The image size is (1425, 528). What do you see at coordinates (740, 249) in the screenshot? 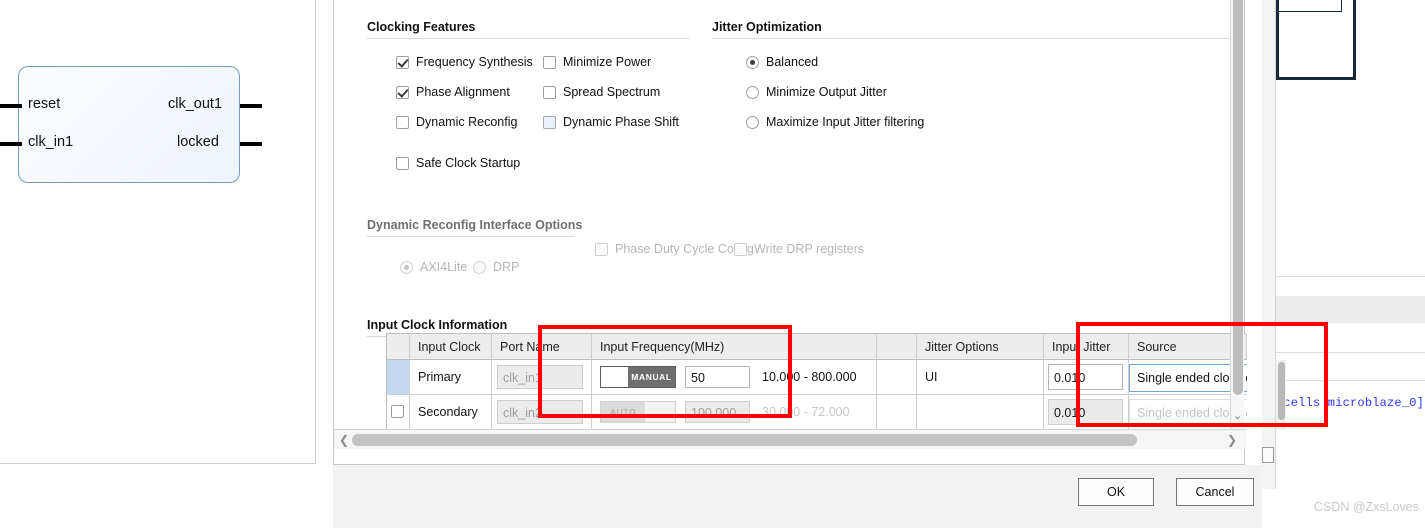
I see `checkbox-write-drp-registers` at bounding box center [740, 249].